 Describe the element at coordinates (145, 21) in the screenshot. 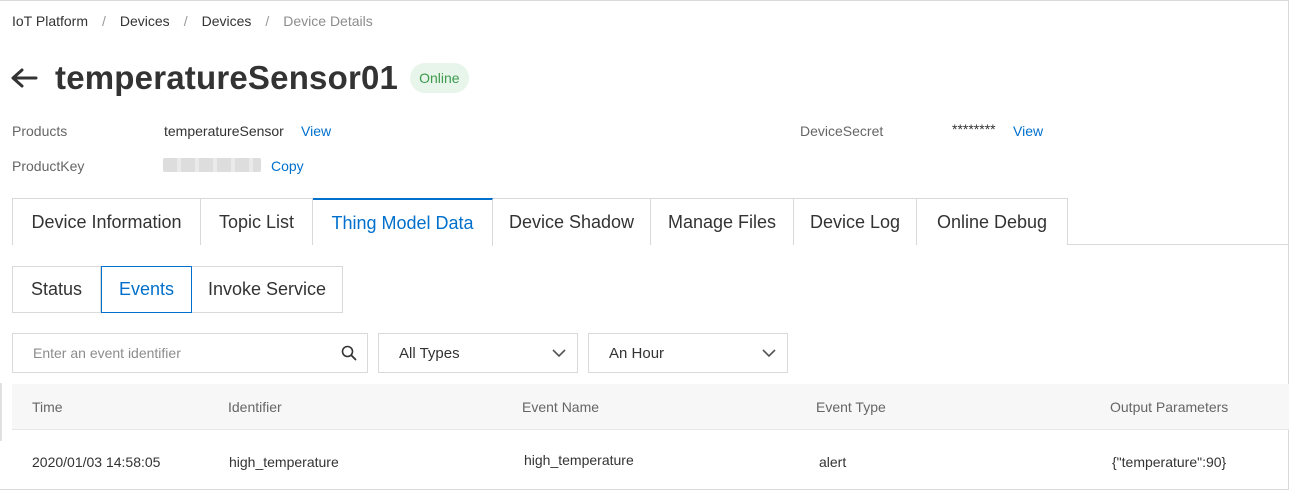

I see `breadcrumb-devices: Devices` at that location.